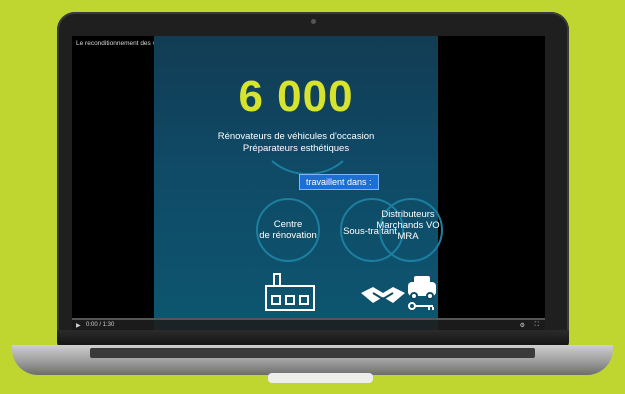  Describe the element at coordinates (288, 224) in the screenshot. I see `category-1-line-1: Centre` at that location.